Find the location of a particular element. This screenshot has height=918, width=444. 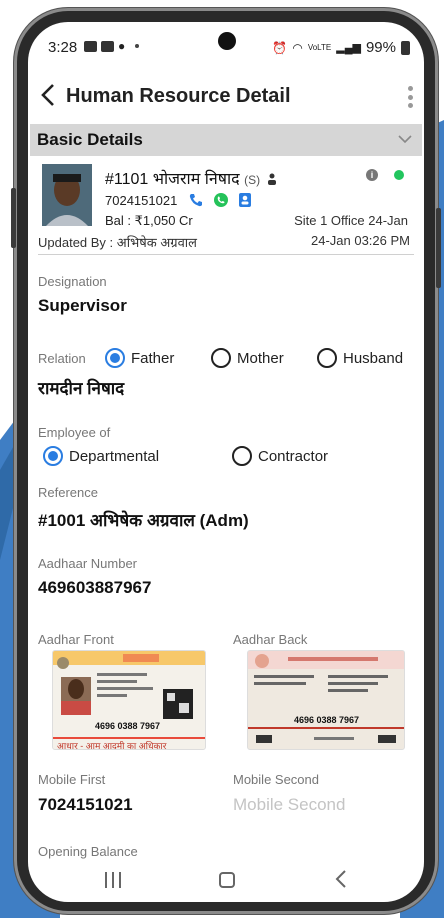

news-icon is located at coordinates (107, 46).